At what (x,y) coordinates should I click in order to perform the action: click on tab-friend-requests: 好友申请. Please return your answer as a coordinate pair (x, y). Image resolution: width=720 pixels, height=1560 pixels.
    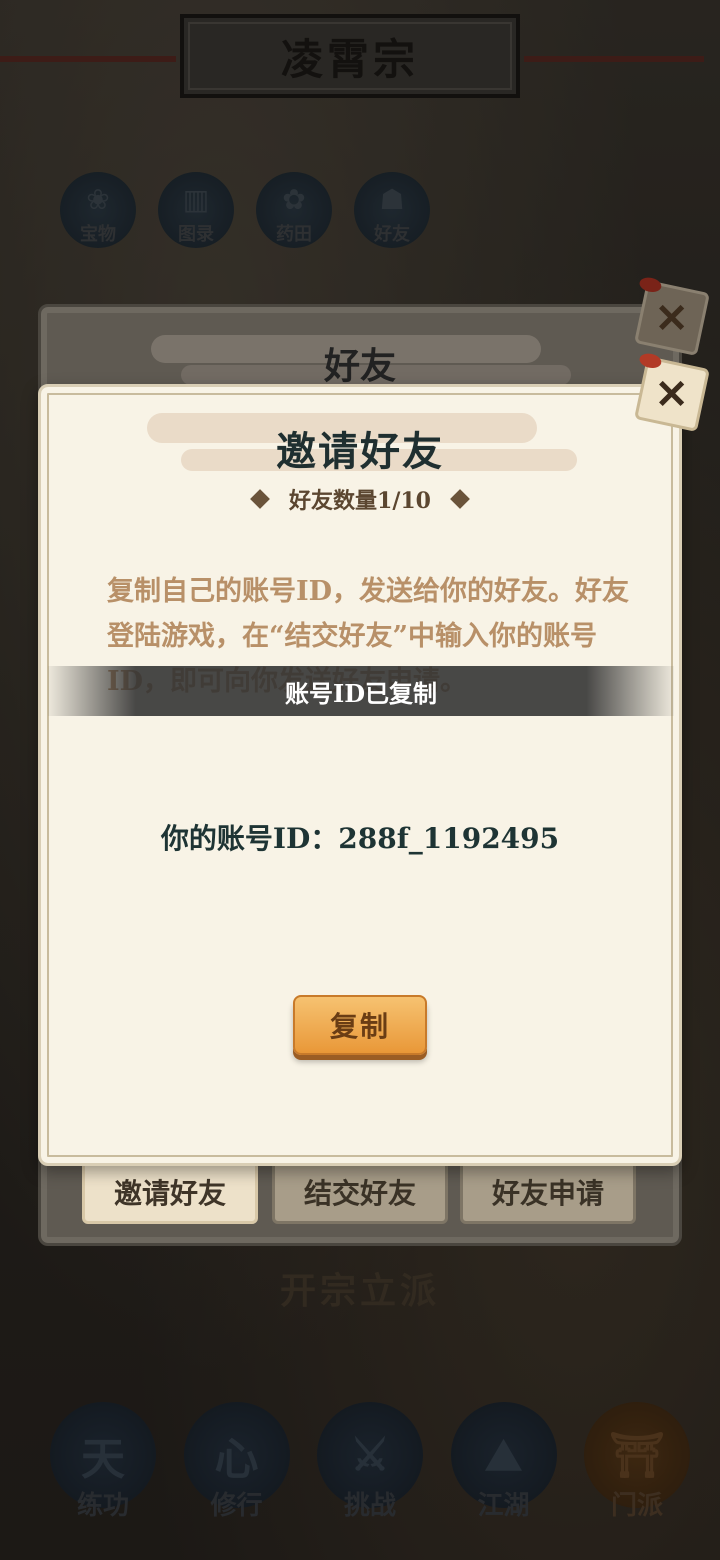
    Looking at the image, I should click on (548, 1192).